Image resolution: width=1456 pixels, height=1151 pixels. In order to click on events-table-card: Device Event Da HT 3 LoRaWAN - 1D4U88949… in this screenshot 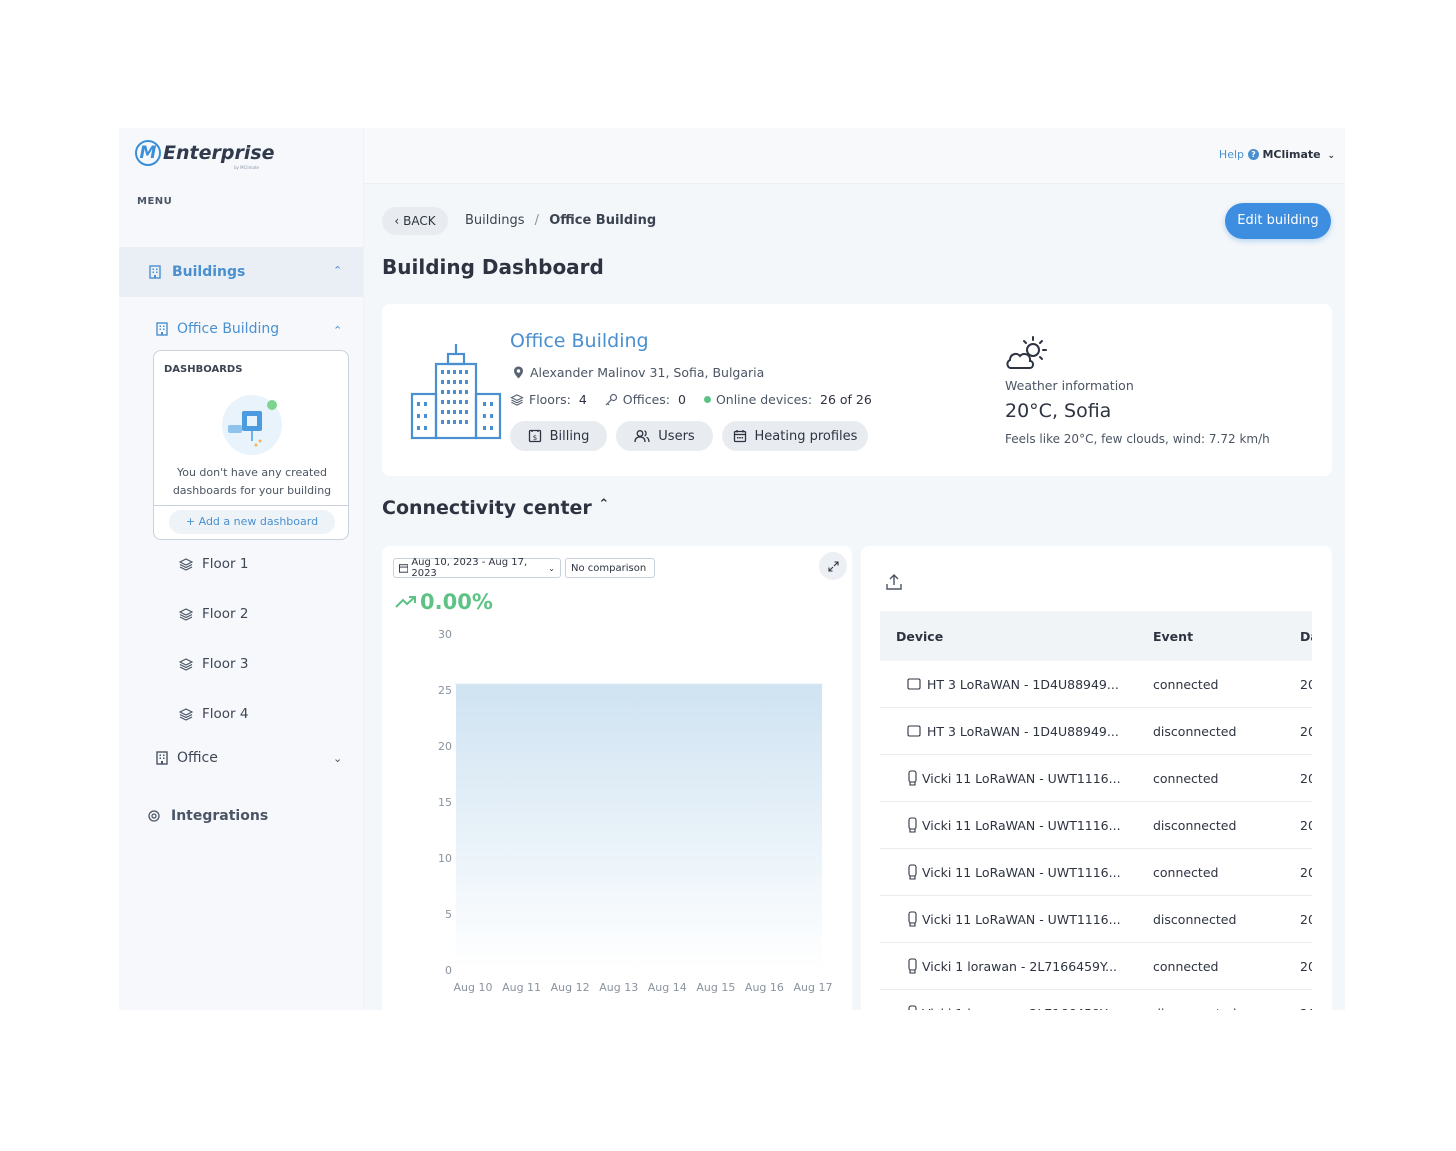, I will do `click(1096, 778)`.